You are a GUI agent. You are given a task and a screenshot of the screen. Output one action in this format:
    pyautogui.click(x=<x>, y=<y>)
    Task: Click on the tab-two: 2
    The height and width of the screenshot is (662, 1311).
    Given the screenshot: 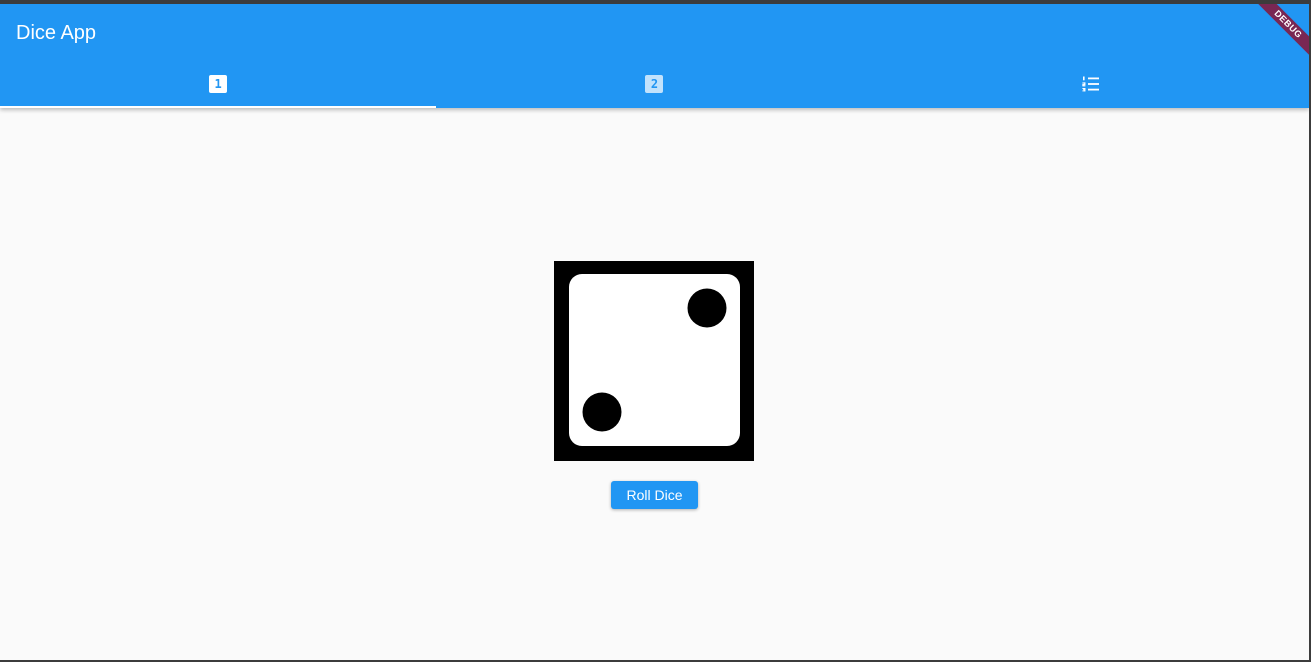 What is the action you would take?
    pyautogui.click(x=654, y=84)
    